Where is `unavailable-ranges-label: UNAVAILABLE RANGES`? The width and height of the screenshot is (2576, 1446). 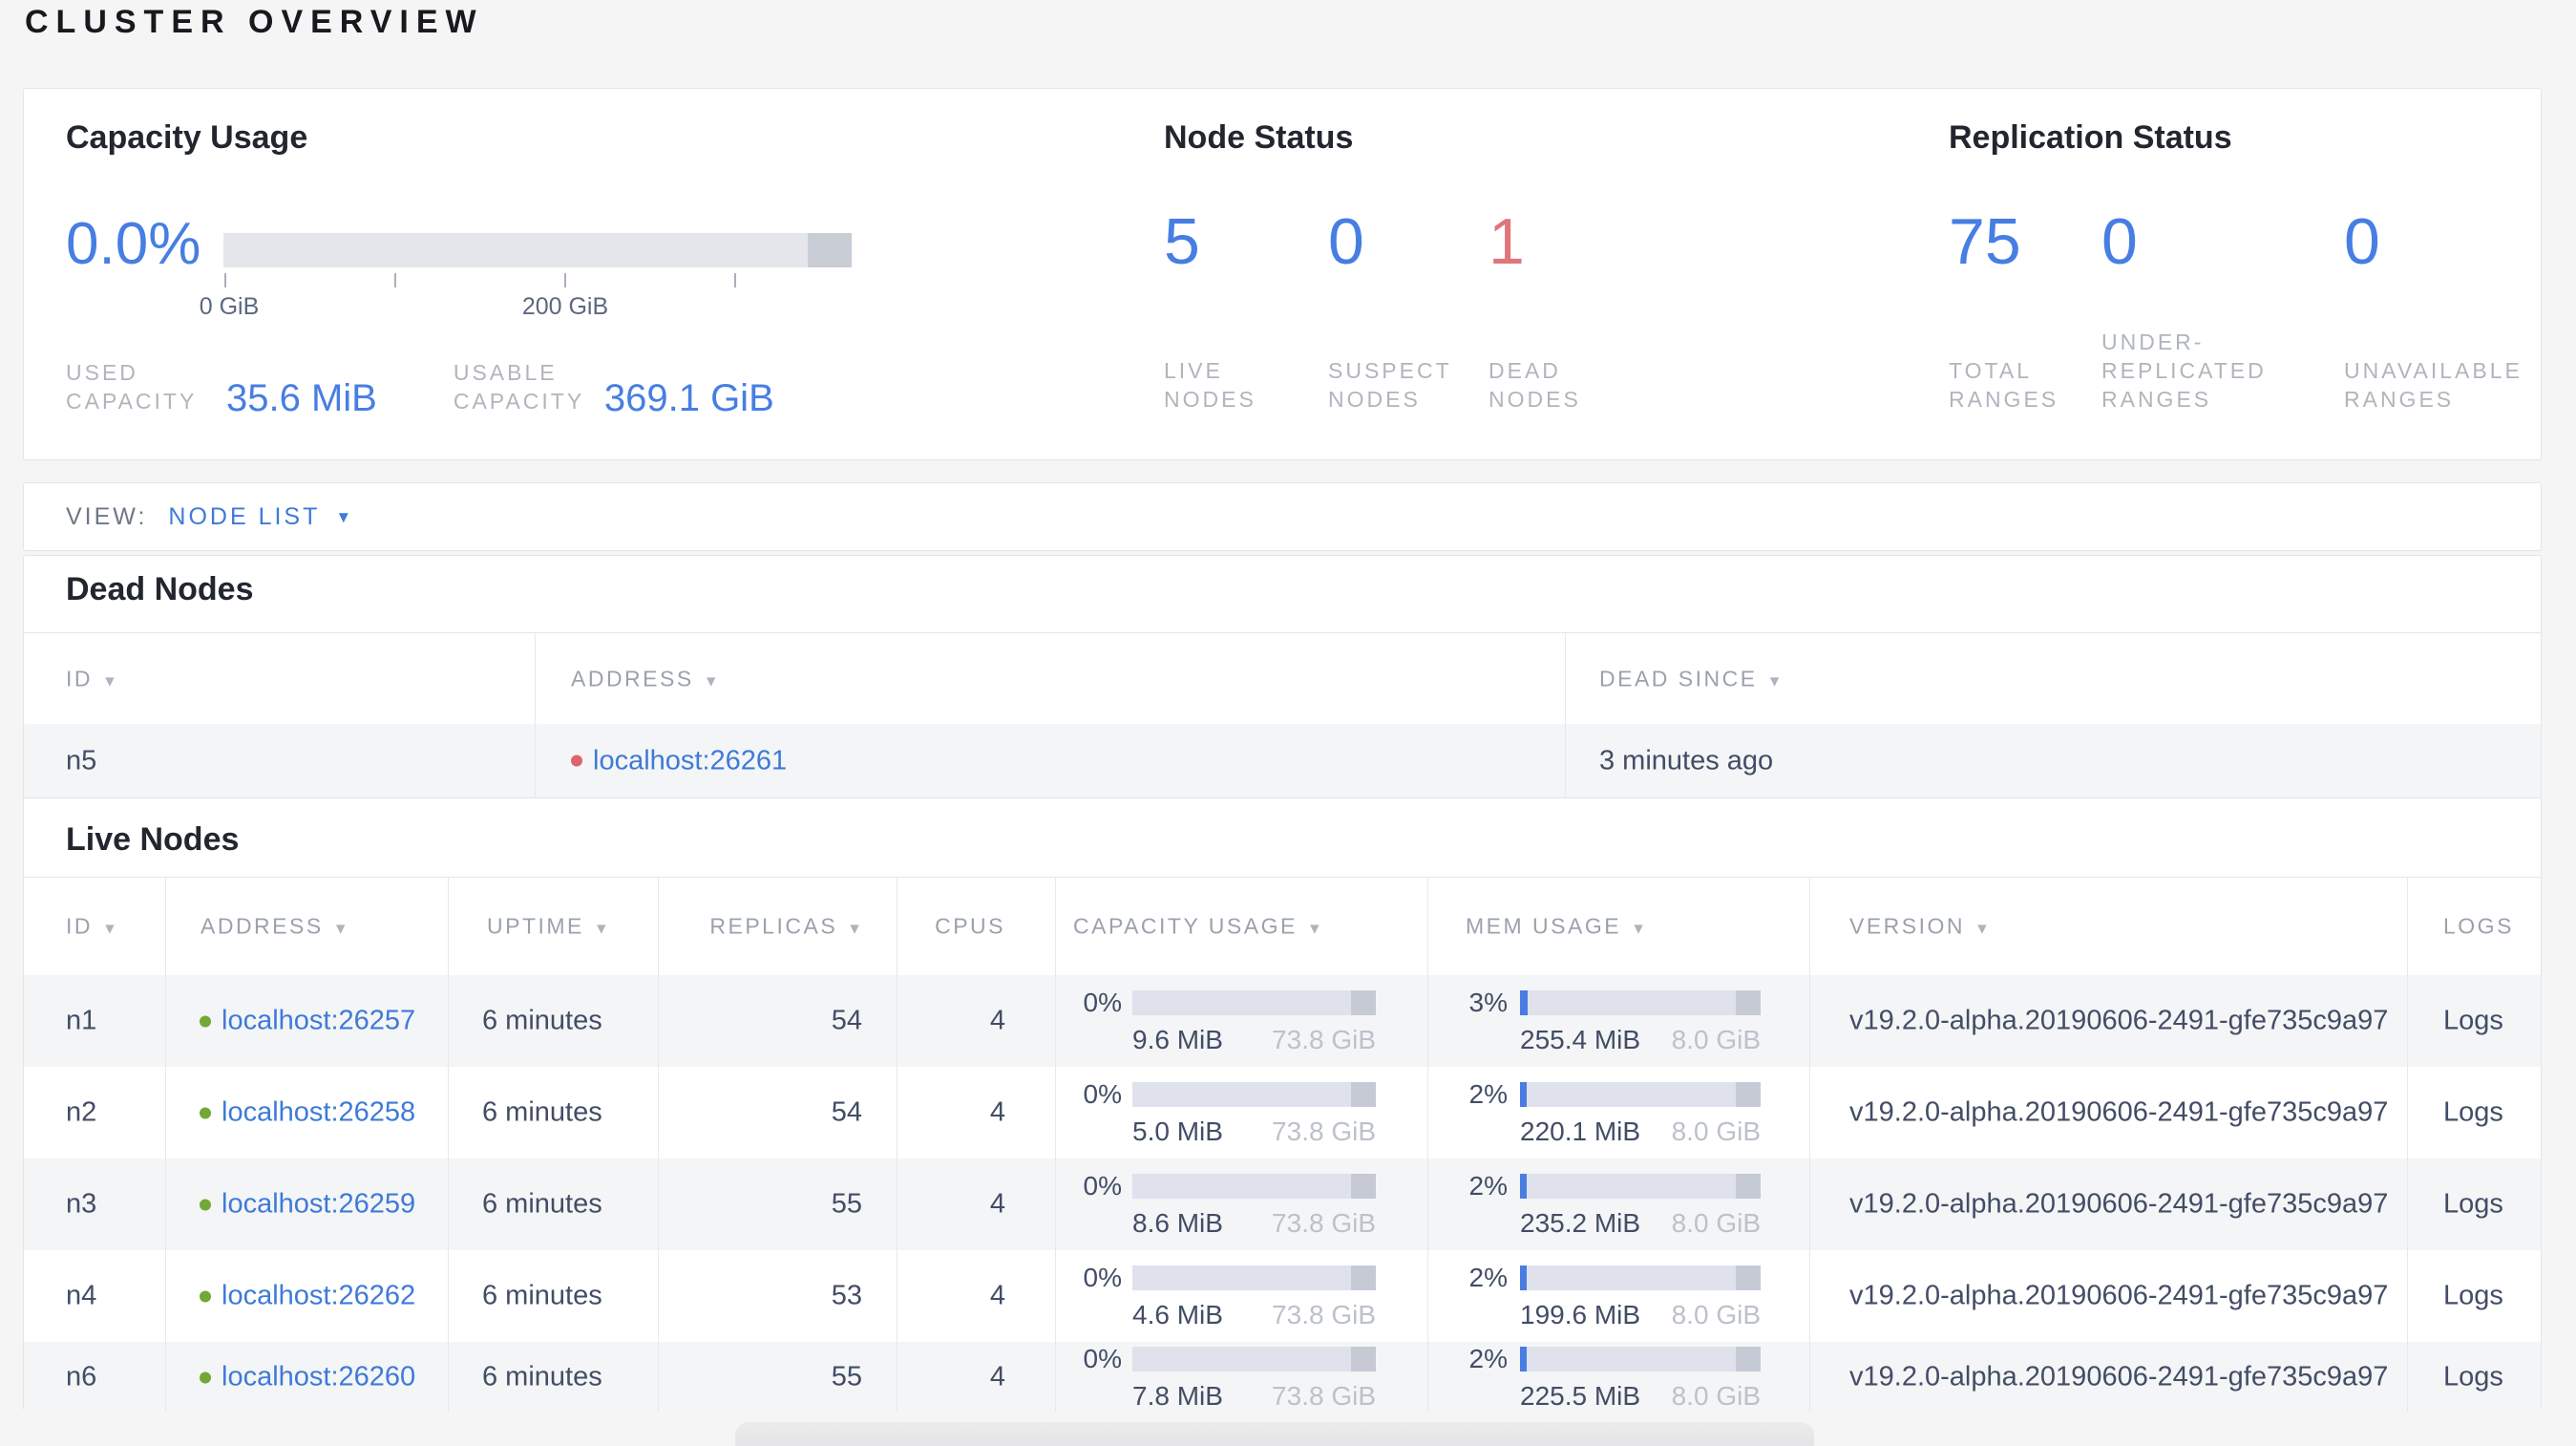 unavailable-ranges-label: UNAVAILABLE RANGES is located at coordinates (2433, 385).